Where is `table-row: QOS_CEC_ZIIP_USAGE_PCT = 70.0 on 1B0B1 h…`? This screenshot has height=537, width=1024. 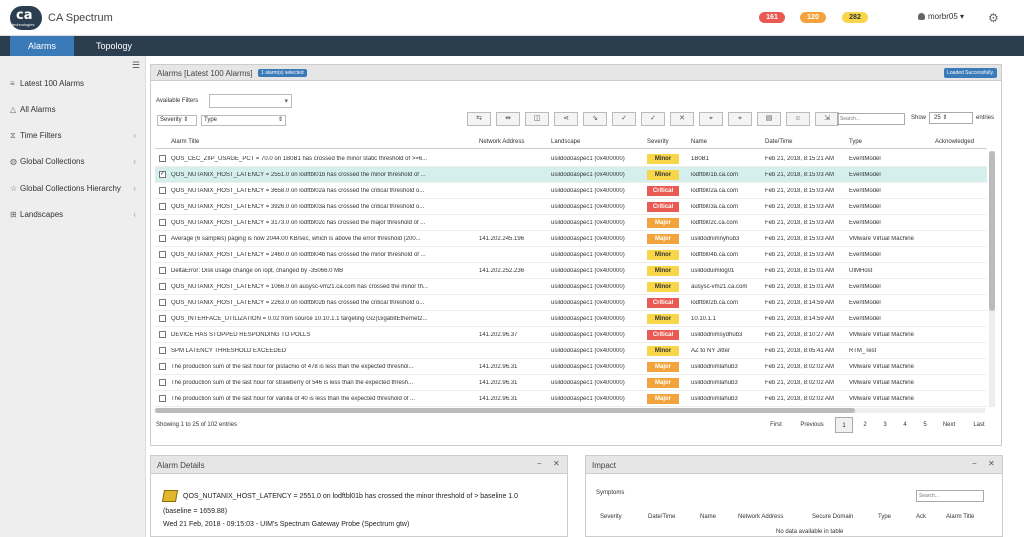
table-row: QOS_CEC_ZIIP_USAGE_PCT = 70.0 on 1B0B1 h… is located at coordinates (571, 159).